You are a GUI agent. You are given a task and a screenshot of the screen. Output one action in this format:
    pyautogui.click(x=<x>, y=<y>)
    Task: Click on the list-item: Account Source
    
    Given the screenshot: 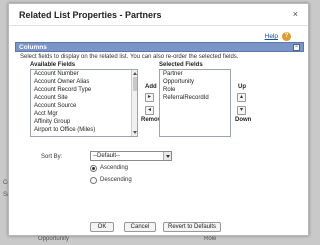 What is the action you would take?
    pyautogui.click(x=84, y=106)
    